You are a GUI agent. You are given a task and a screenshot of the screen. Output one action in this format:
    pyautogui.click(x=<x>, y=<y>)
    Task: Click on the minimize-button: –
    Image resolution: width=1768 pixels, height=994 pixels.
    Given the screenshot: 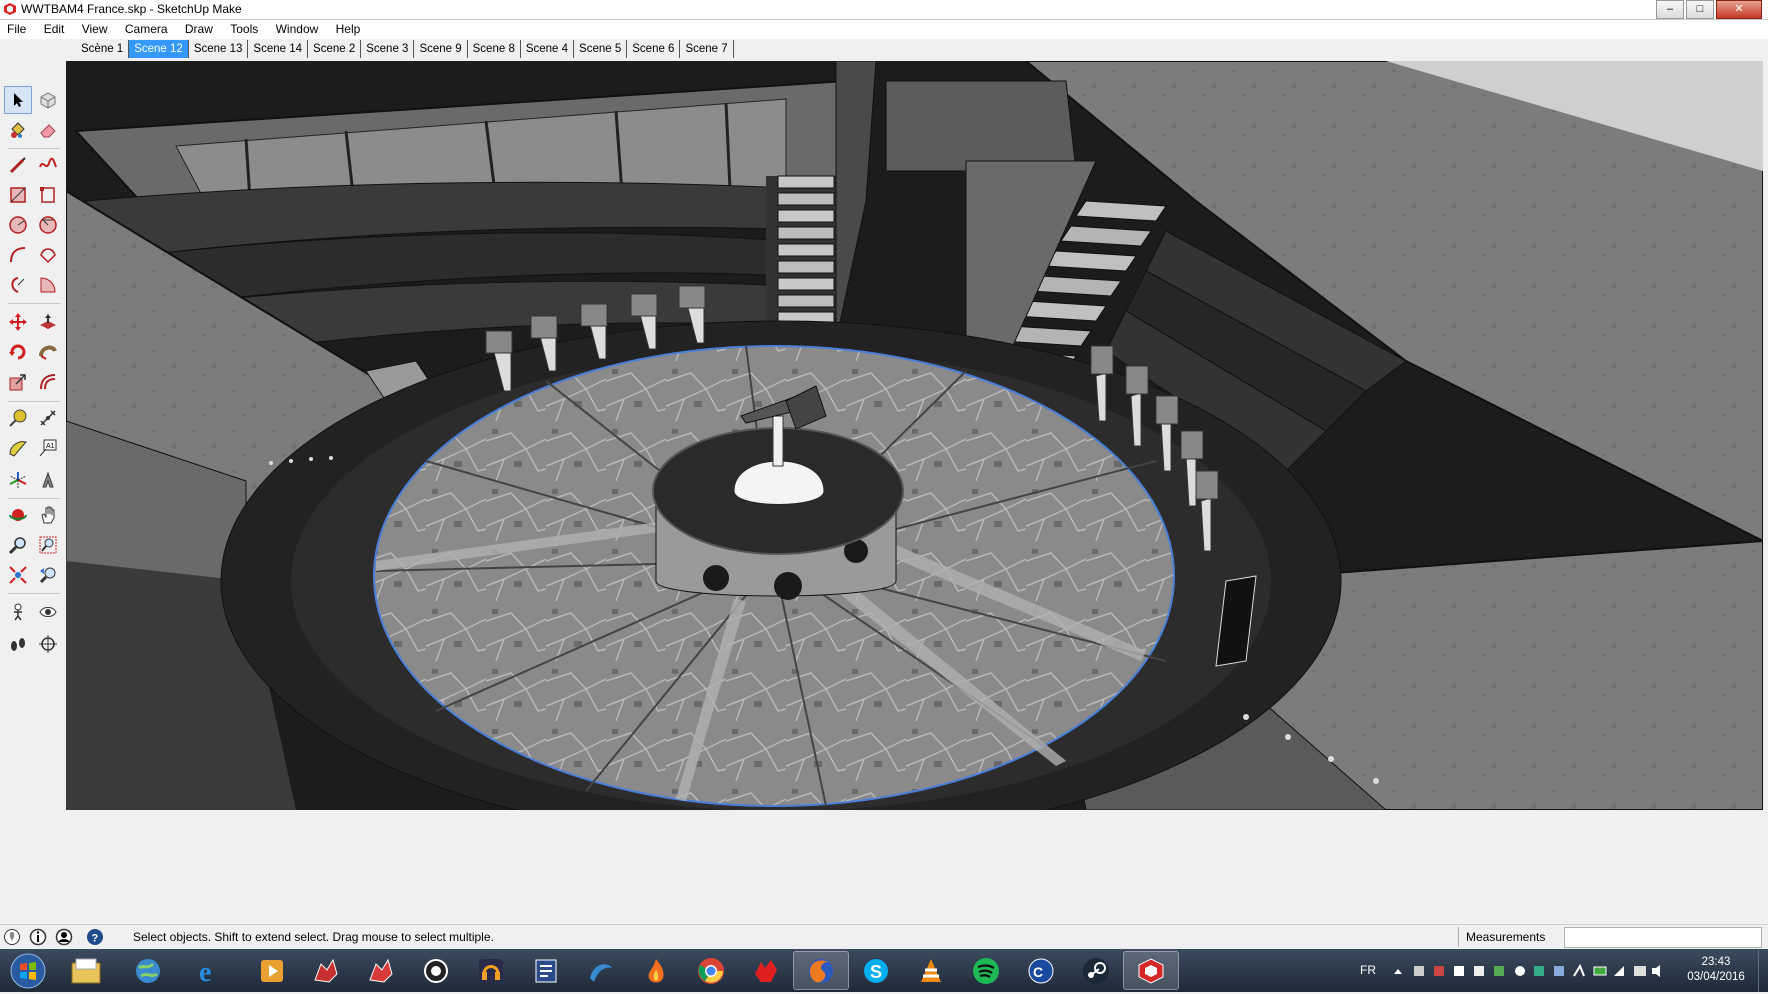 What is the action you would take?
    pyautogui.click(x=1670, y=9)
    